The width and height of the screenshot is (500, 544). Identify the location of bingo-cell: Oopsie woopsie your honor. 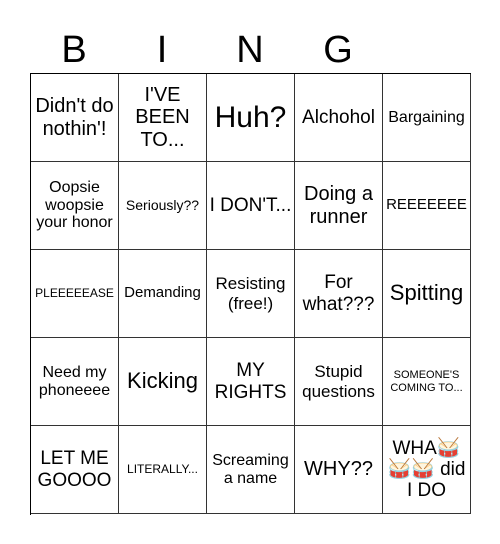
(75, 206).